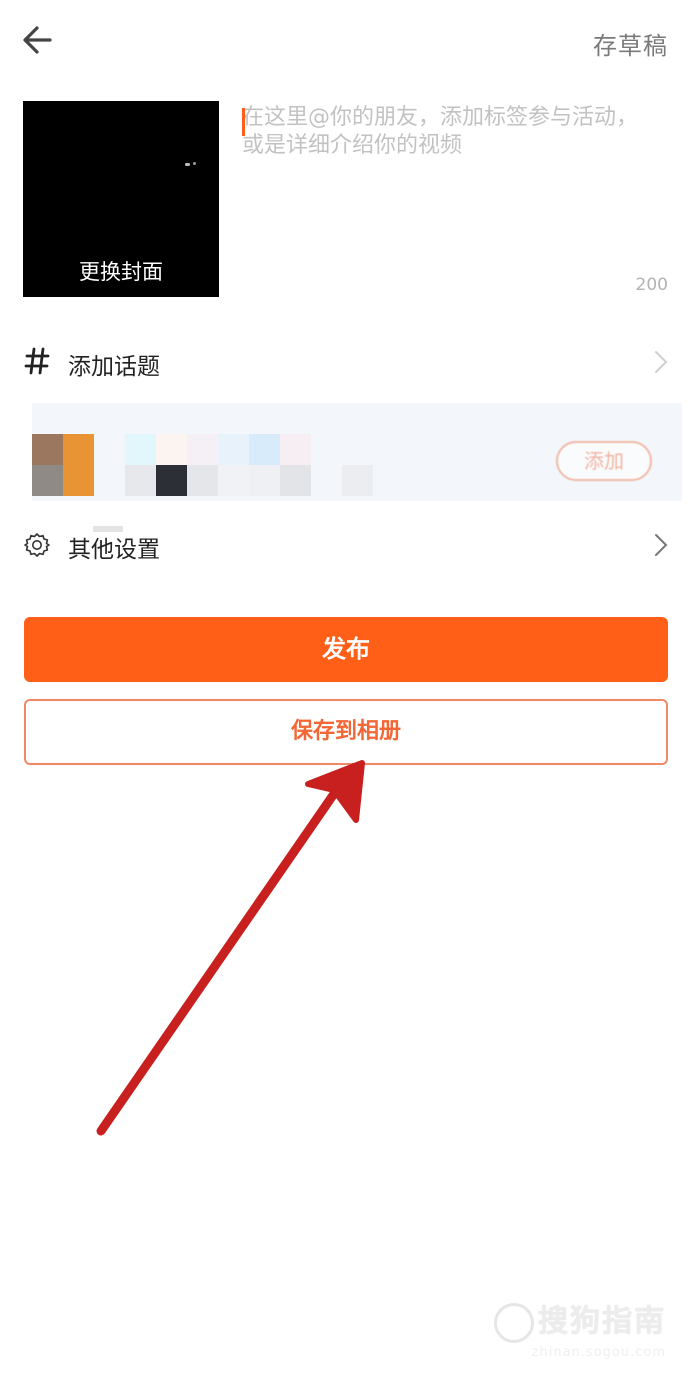 Image resolution: width=692 pixels, height=1384 pixels. I want to click on back-arrow-icon, so click(37, 40).